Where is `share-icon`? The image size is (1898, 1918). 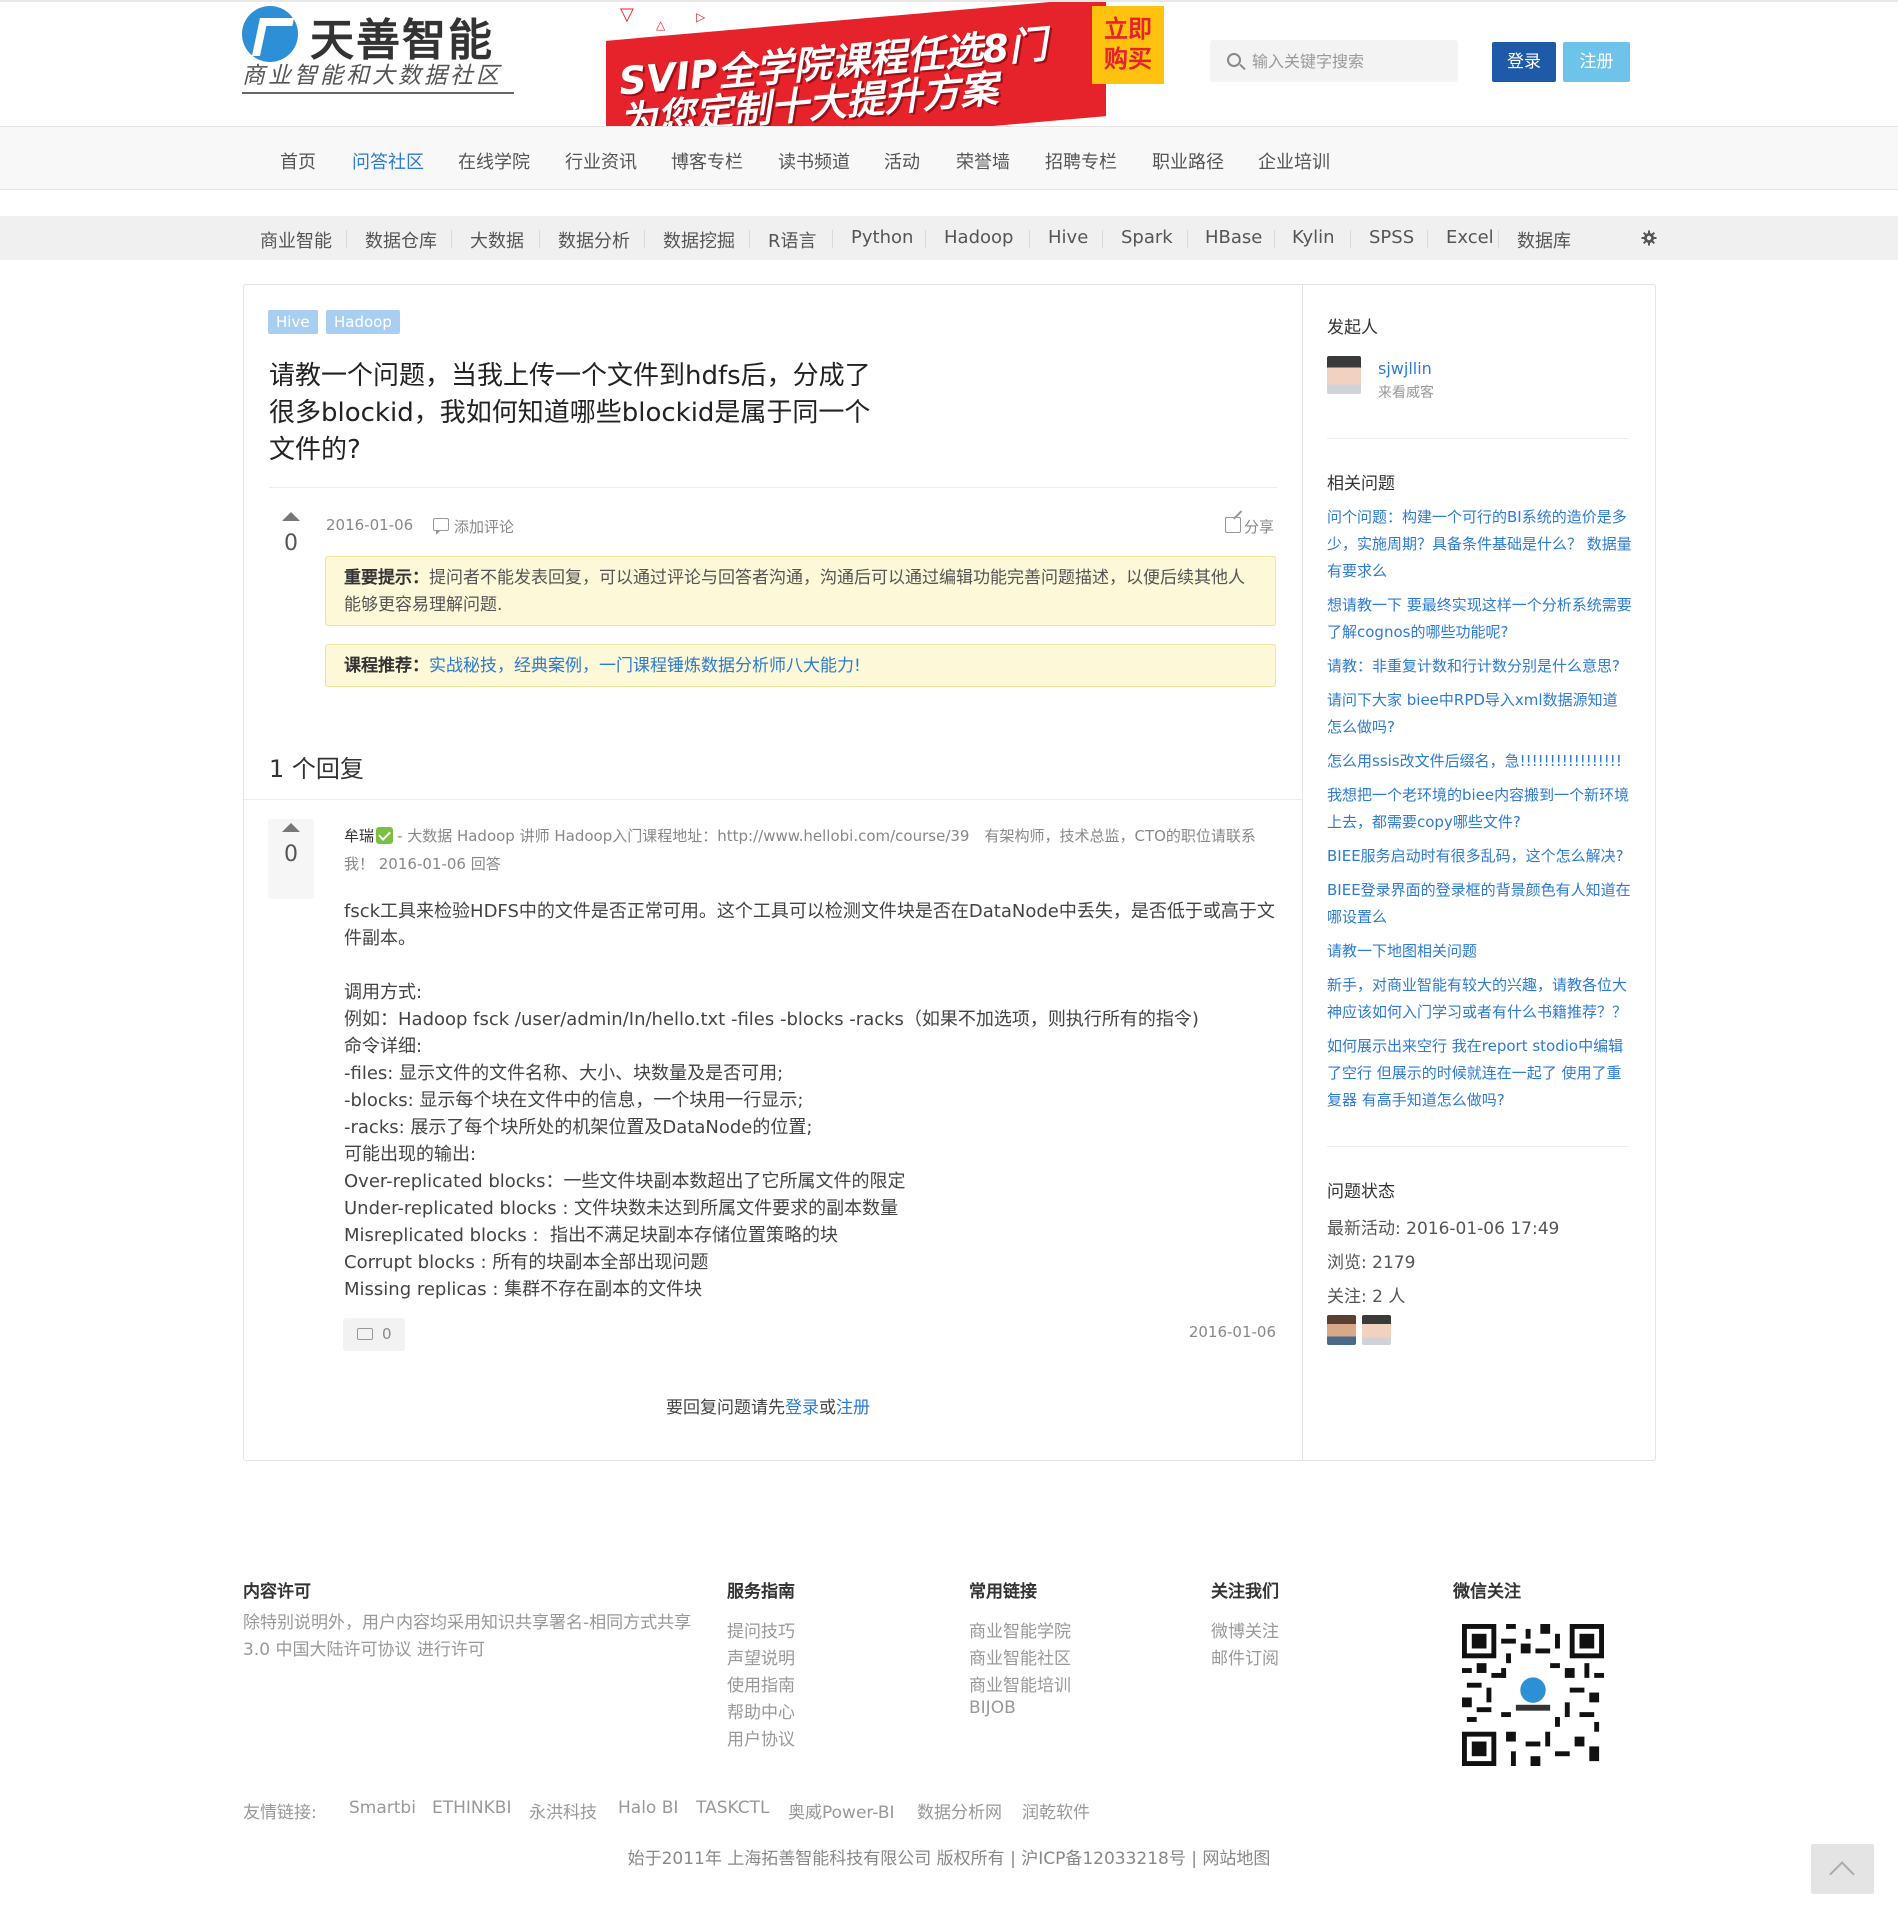
share-icon is located at coordinates (1233, 525).